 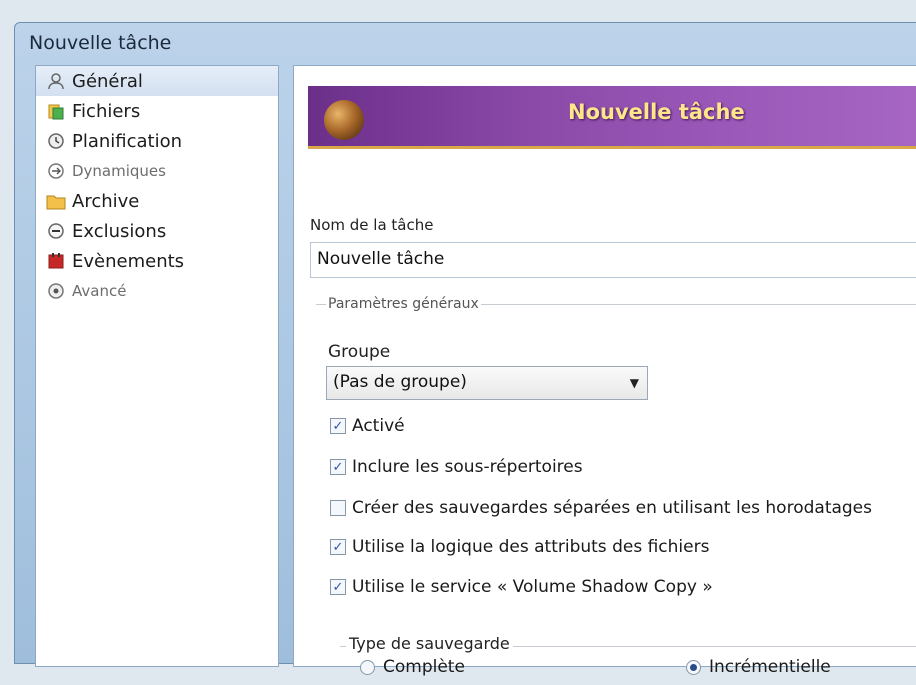 I want to click on sidebar-item-label: Planification, so click(x=127, y=141).